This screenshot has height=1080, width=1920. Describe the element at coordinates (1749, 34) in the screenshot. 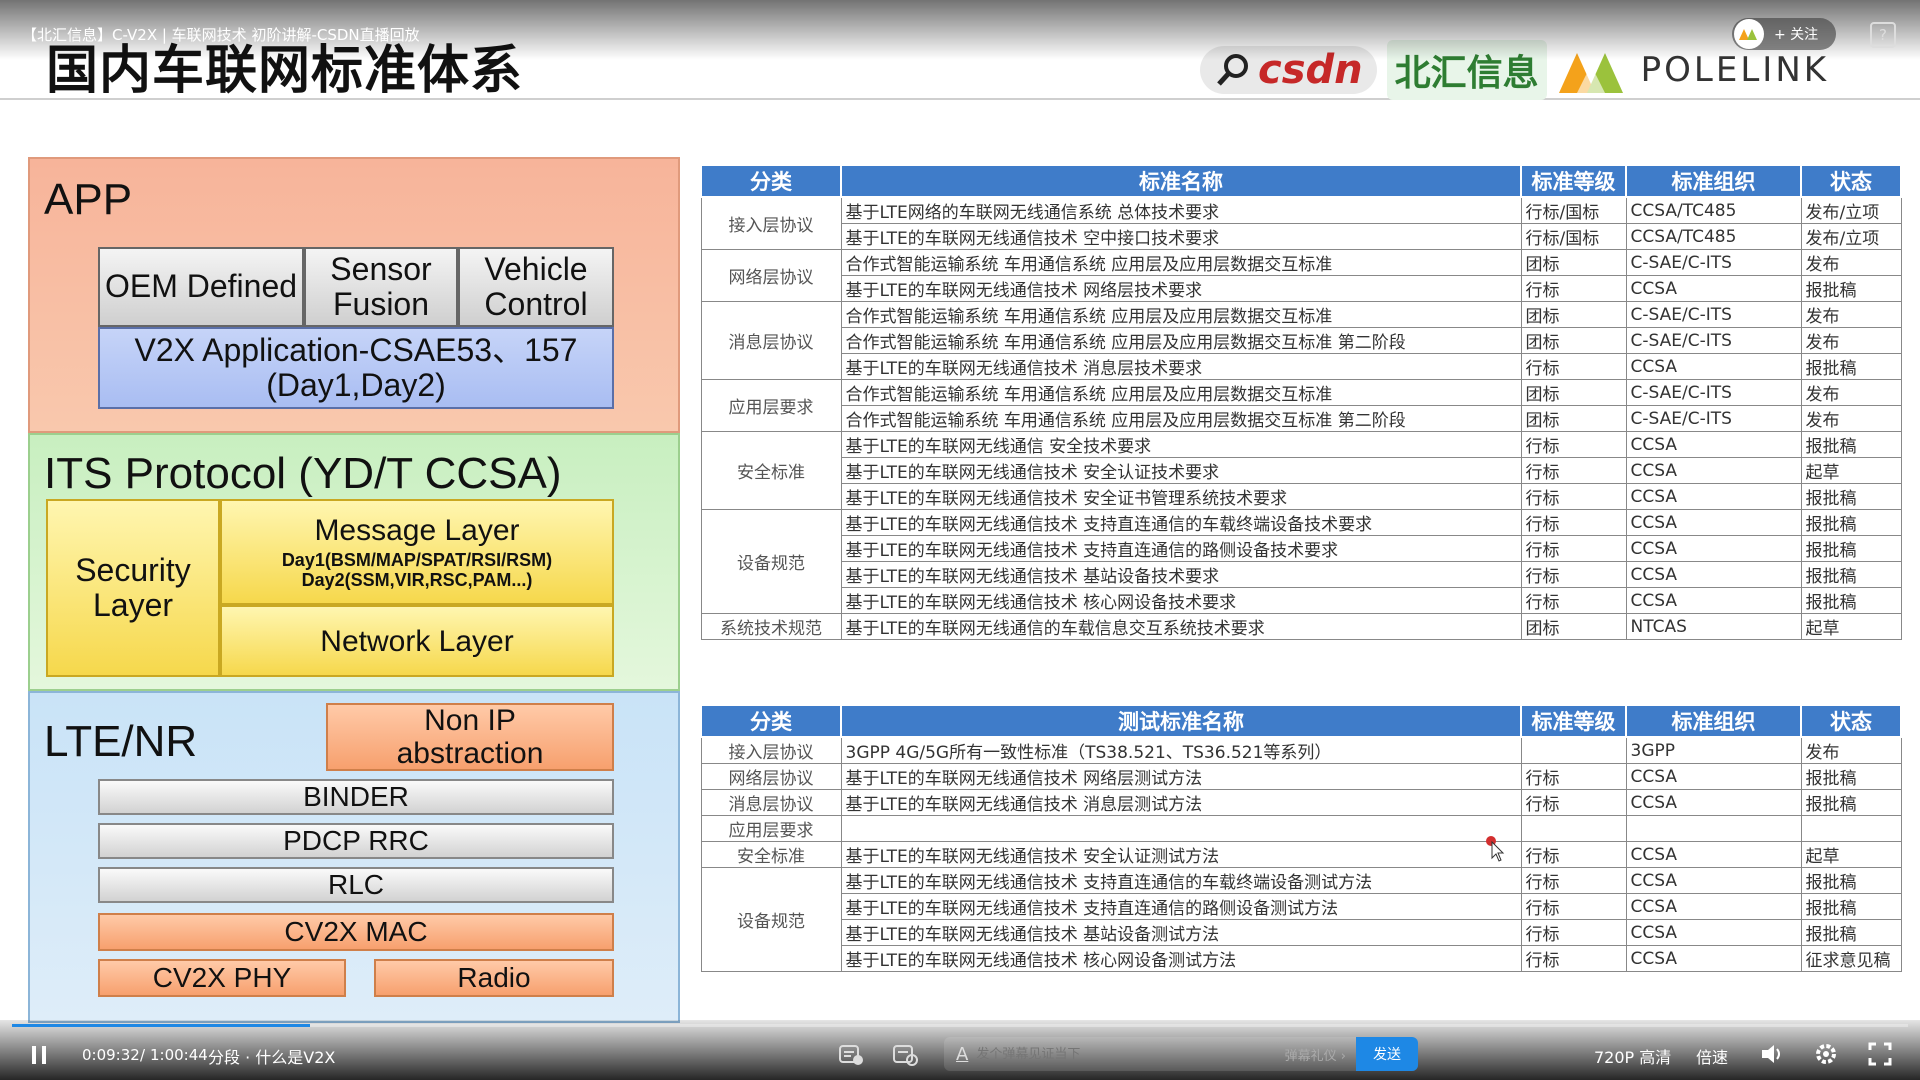

I see `uploader-avatar` at that location.